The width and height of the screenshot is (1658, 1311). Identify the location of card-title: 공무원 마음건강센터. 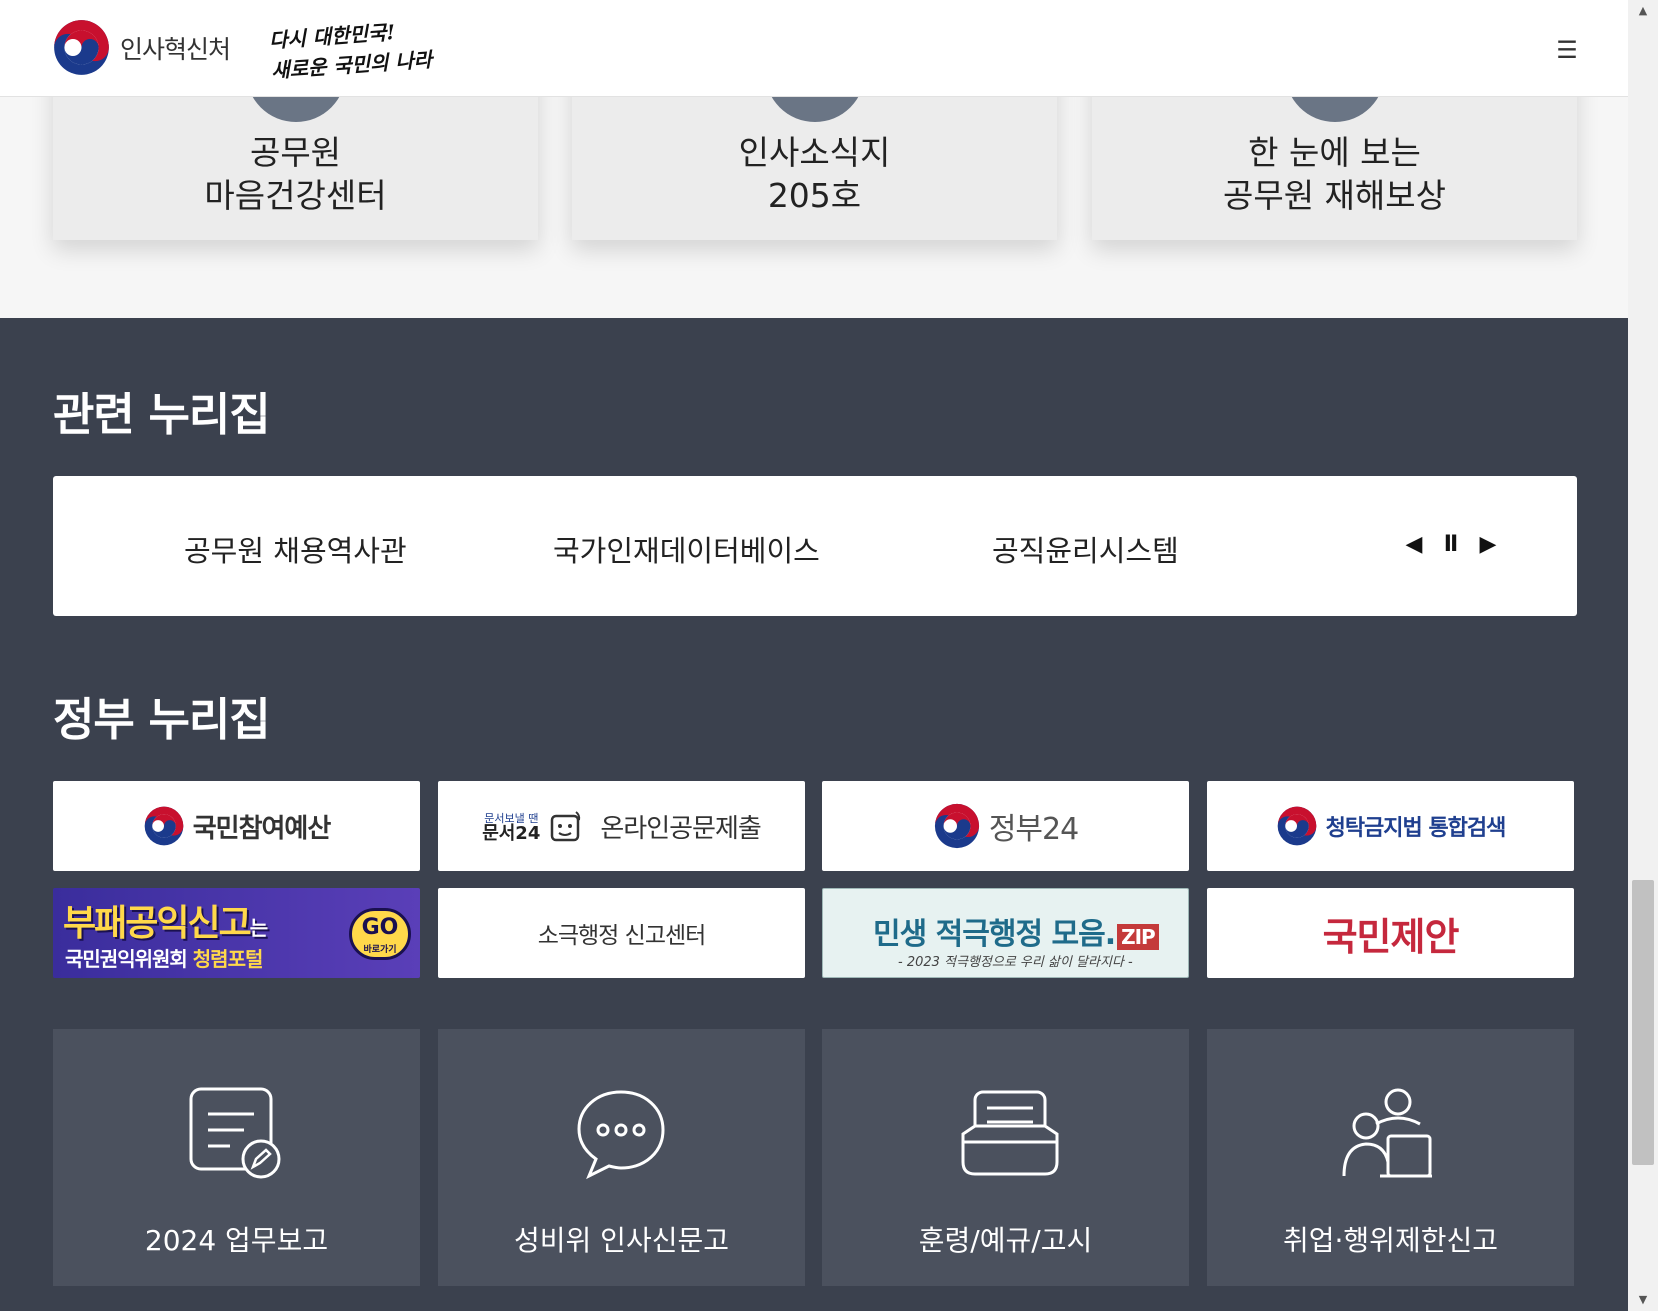
(295, 174).